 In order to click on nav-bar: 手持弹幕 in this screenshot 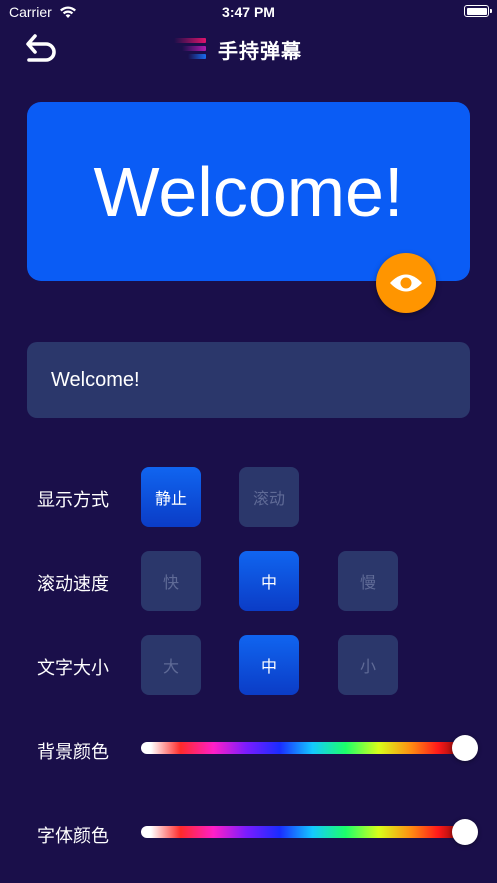, I will do `click(236, 49)`.